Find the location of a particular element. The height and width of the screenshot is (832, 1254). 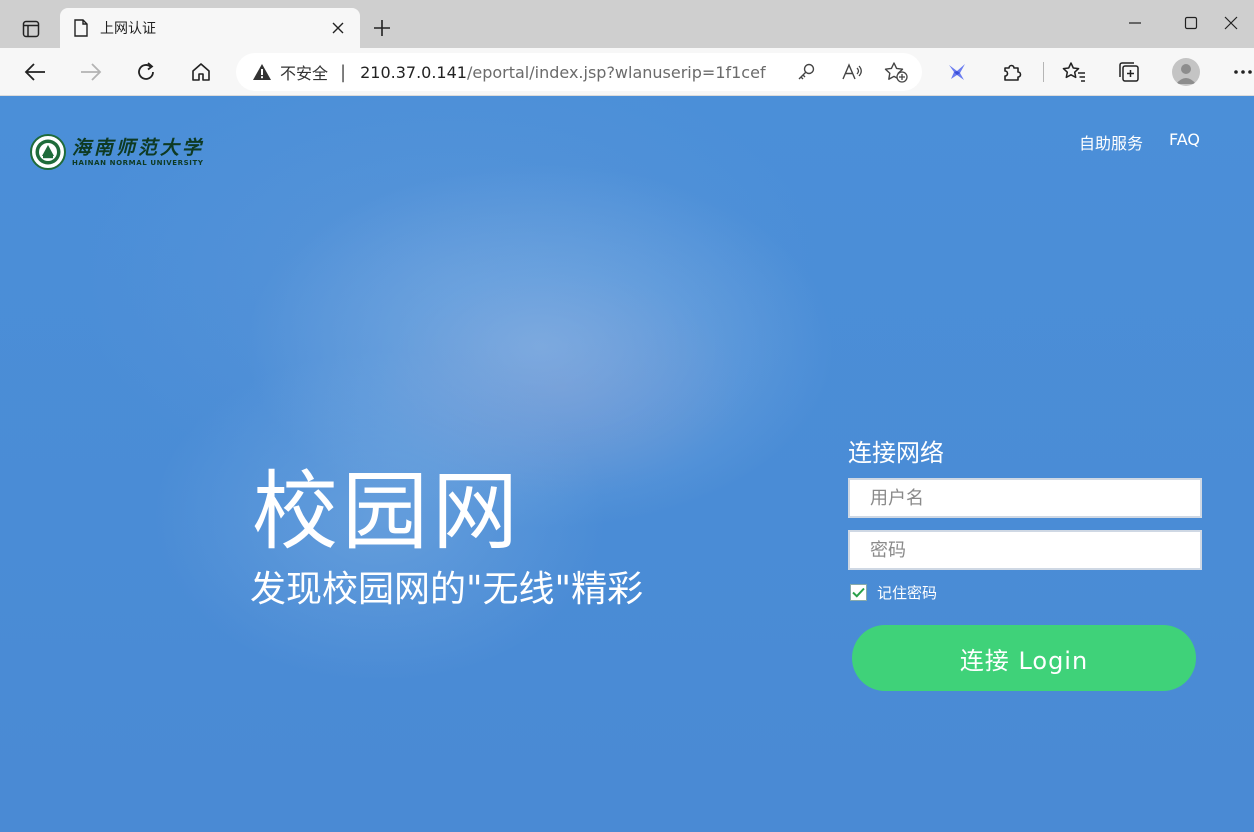

back-button is located at coordinates (35, 72).